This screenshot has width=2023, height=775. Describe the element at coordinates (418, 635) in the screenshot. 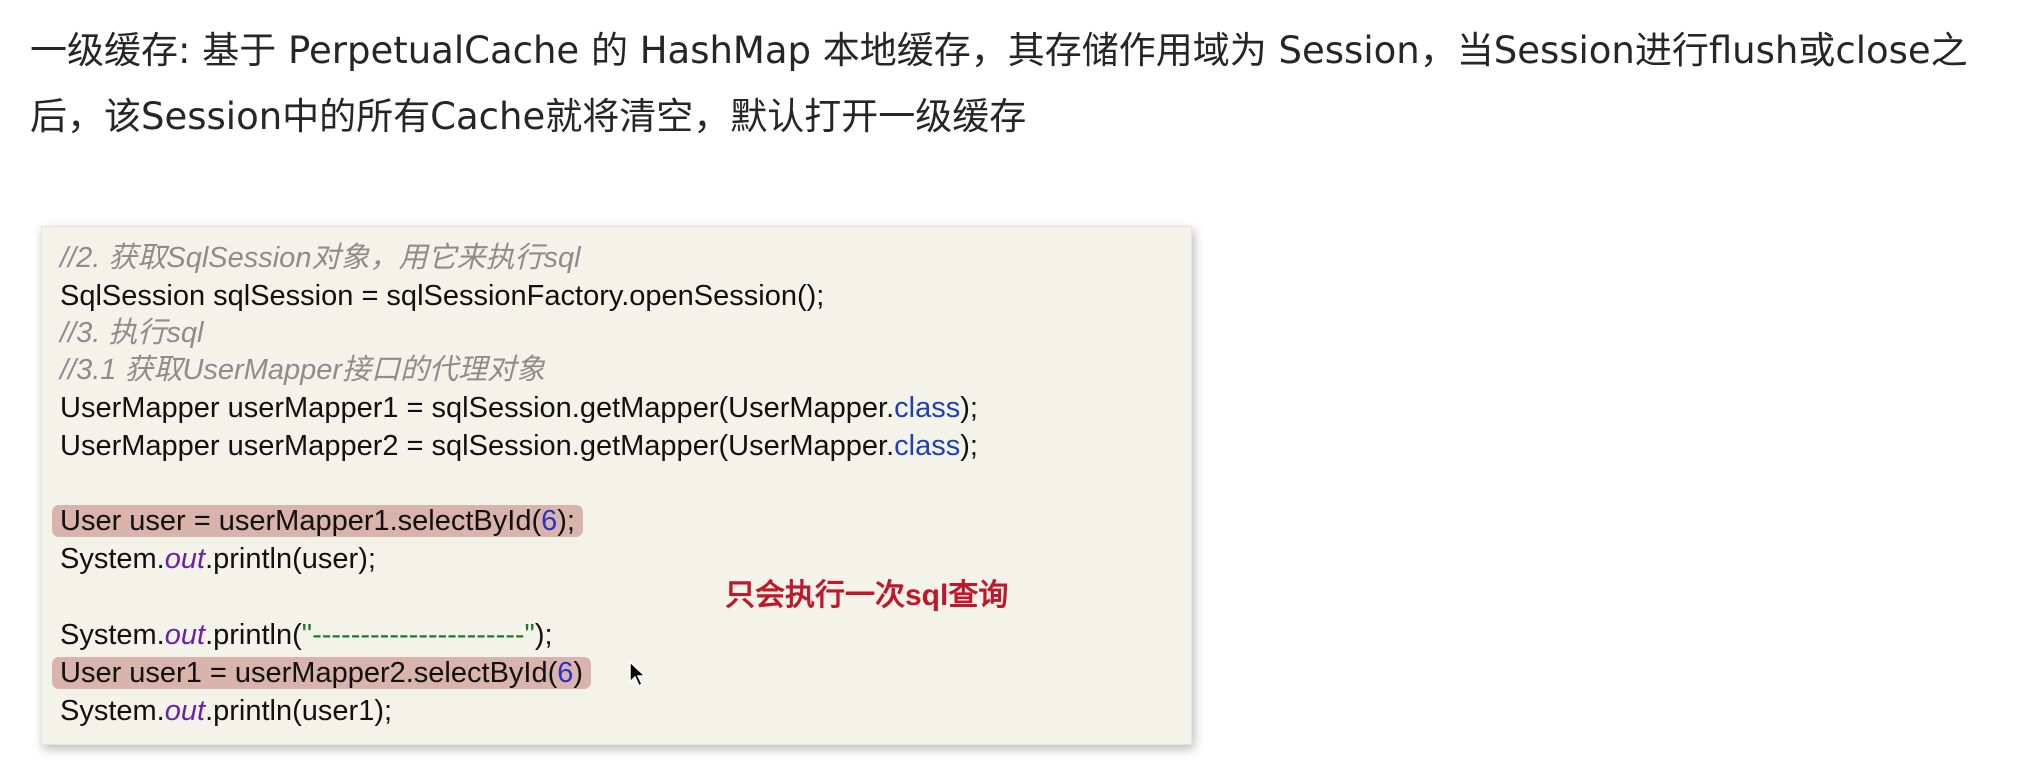

I see `code-string: "----------------------"` at that location.